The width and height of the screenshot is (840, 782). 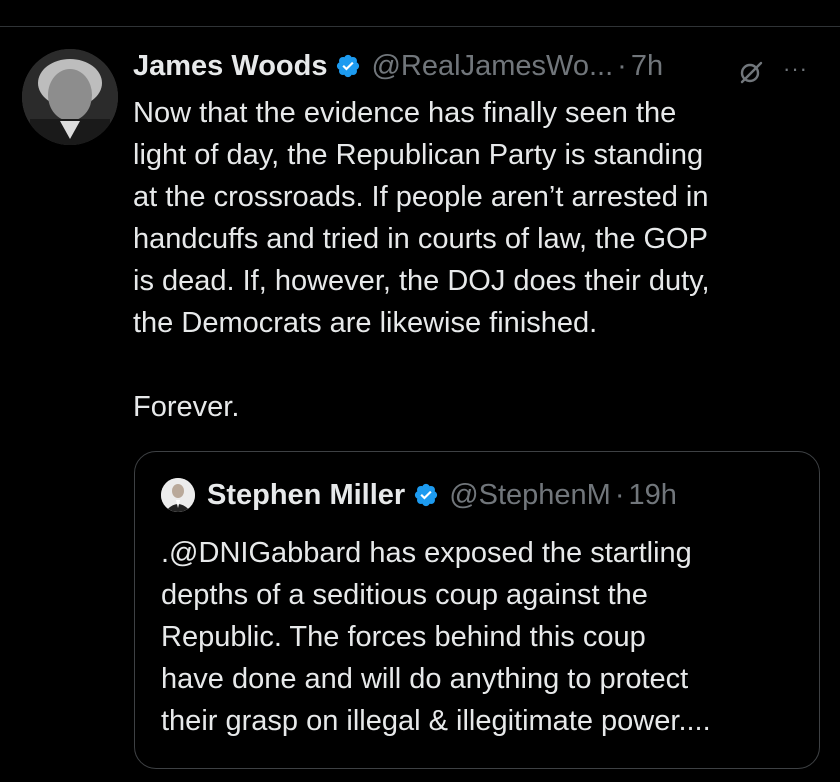 I want to click on grok-icon, so click(x=751, y=72).